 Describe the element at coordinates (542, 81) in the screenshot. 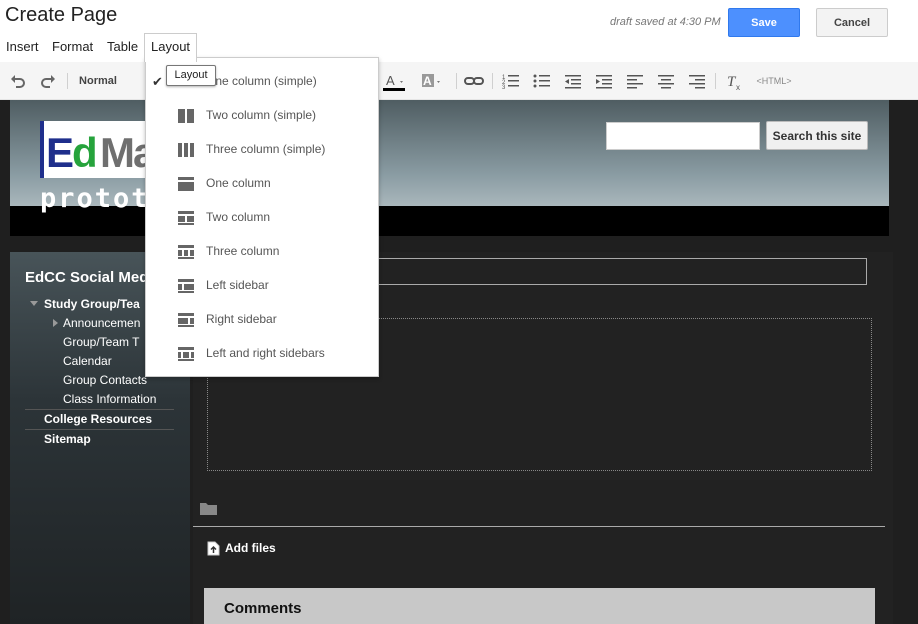

I see `bulleted-list-icon` at that location.